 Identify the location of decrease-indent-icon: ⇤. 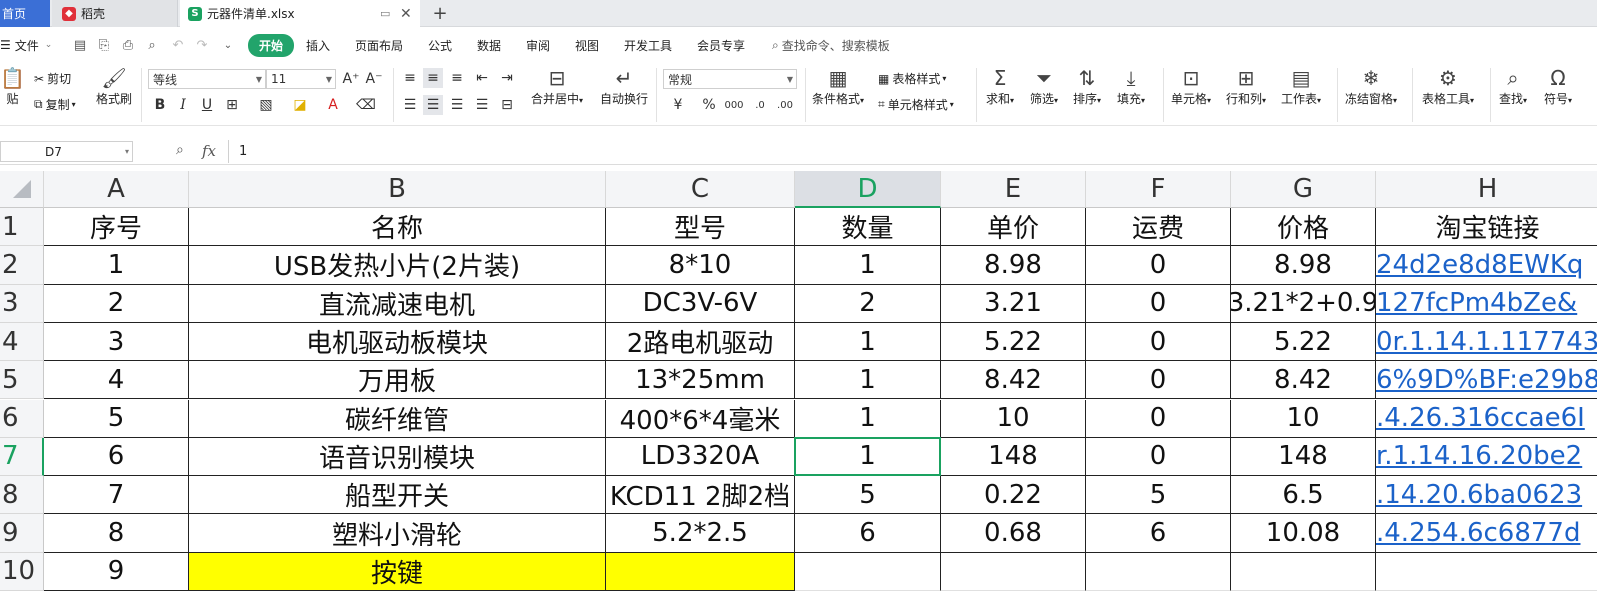
(482, 78).